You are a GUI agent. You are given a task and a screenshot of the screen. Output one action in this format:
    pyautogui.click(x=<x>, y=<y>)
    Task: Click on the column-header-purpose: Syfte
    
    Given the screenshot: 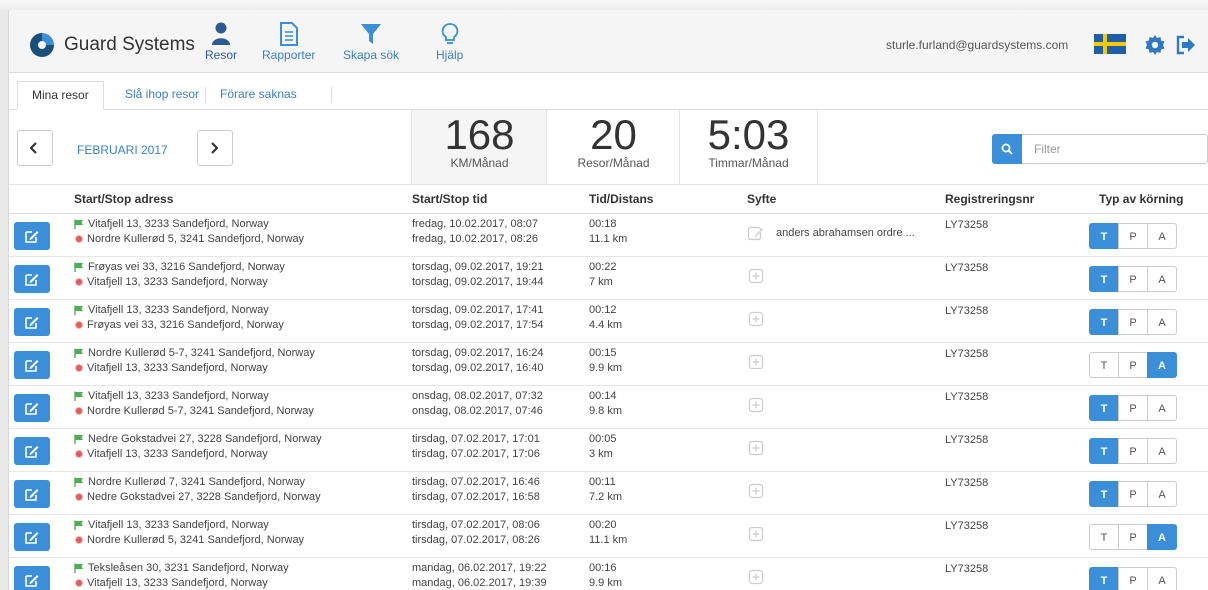 What is the action you would take?
    pyautogui.click(x=761, y=199)
    